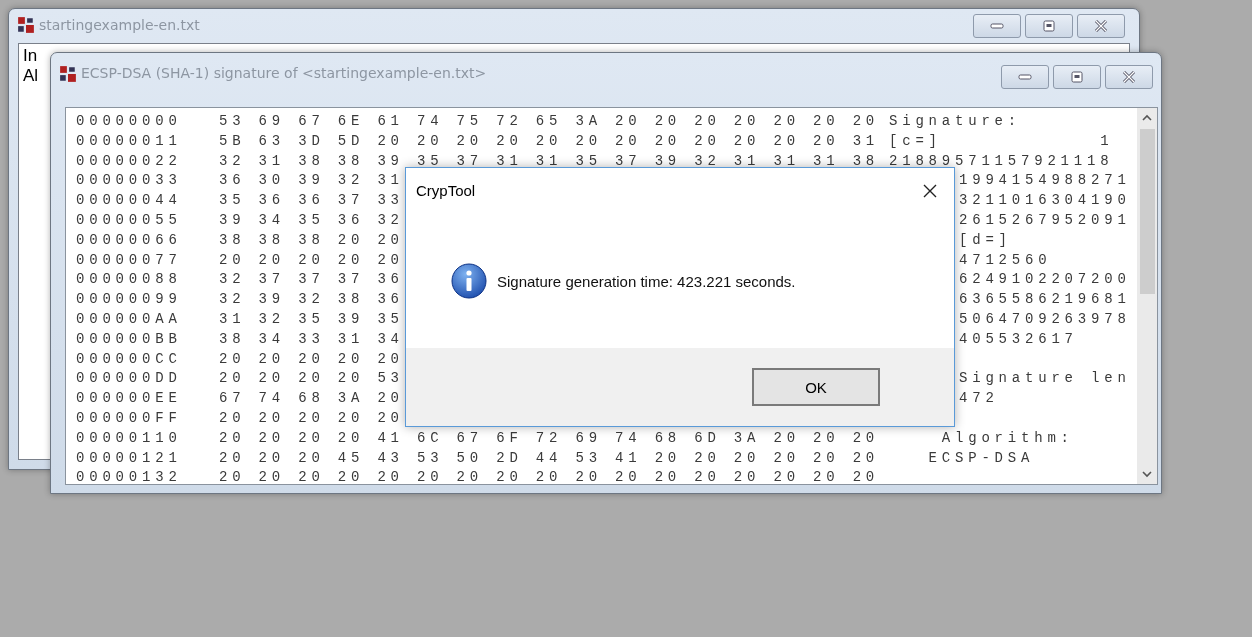  Describe the element at coordinates (1007, 438) in the screenshot. I see `ascii-text: Algorithm:` at that location.